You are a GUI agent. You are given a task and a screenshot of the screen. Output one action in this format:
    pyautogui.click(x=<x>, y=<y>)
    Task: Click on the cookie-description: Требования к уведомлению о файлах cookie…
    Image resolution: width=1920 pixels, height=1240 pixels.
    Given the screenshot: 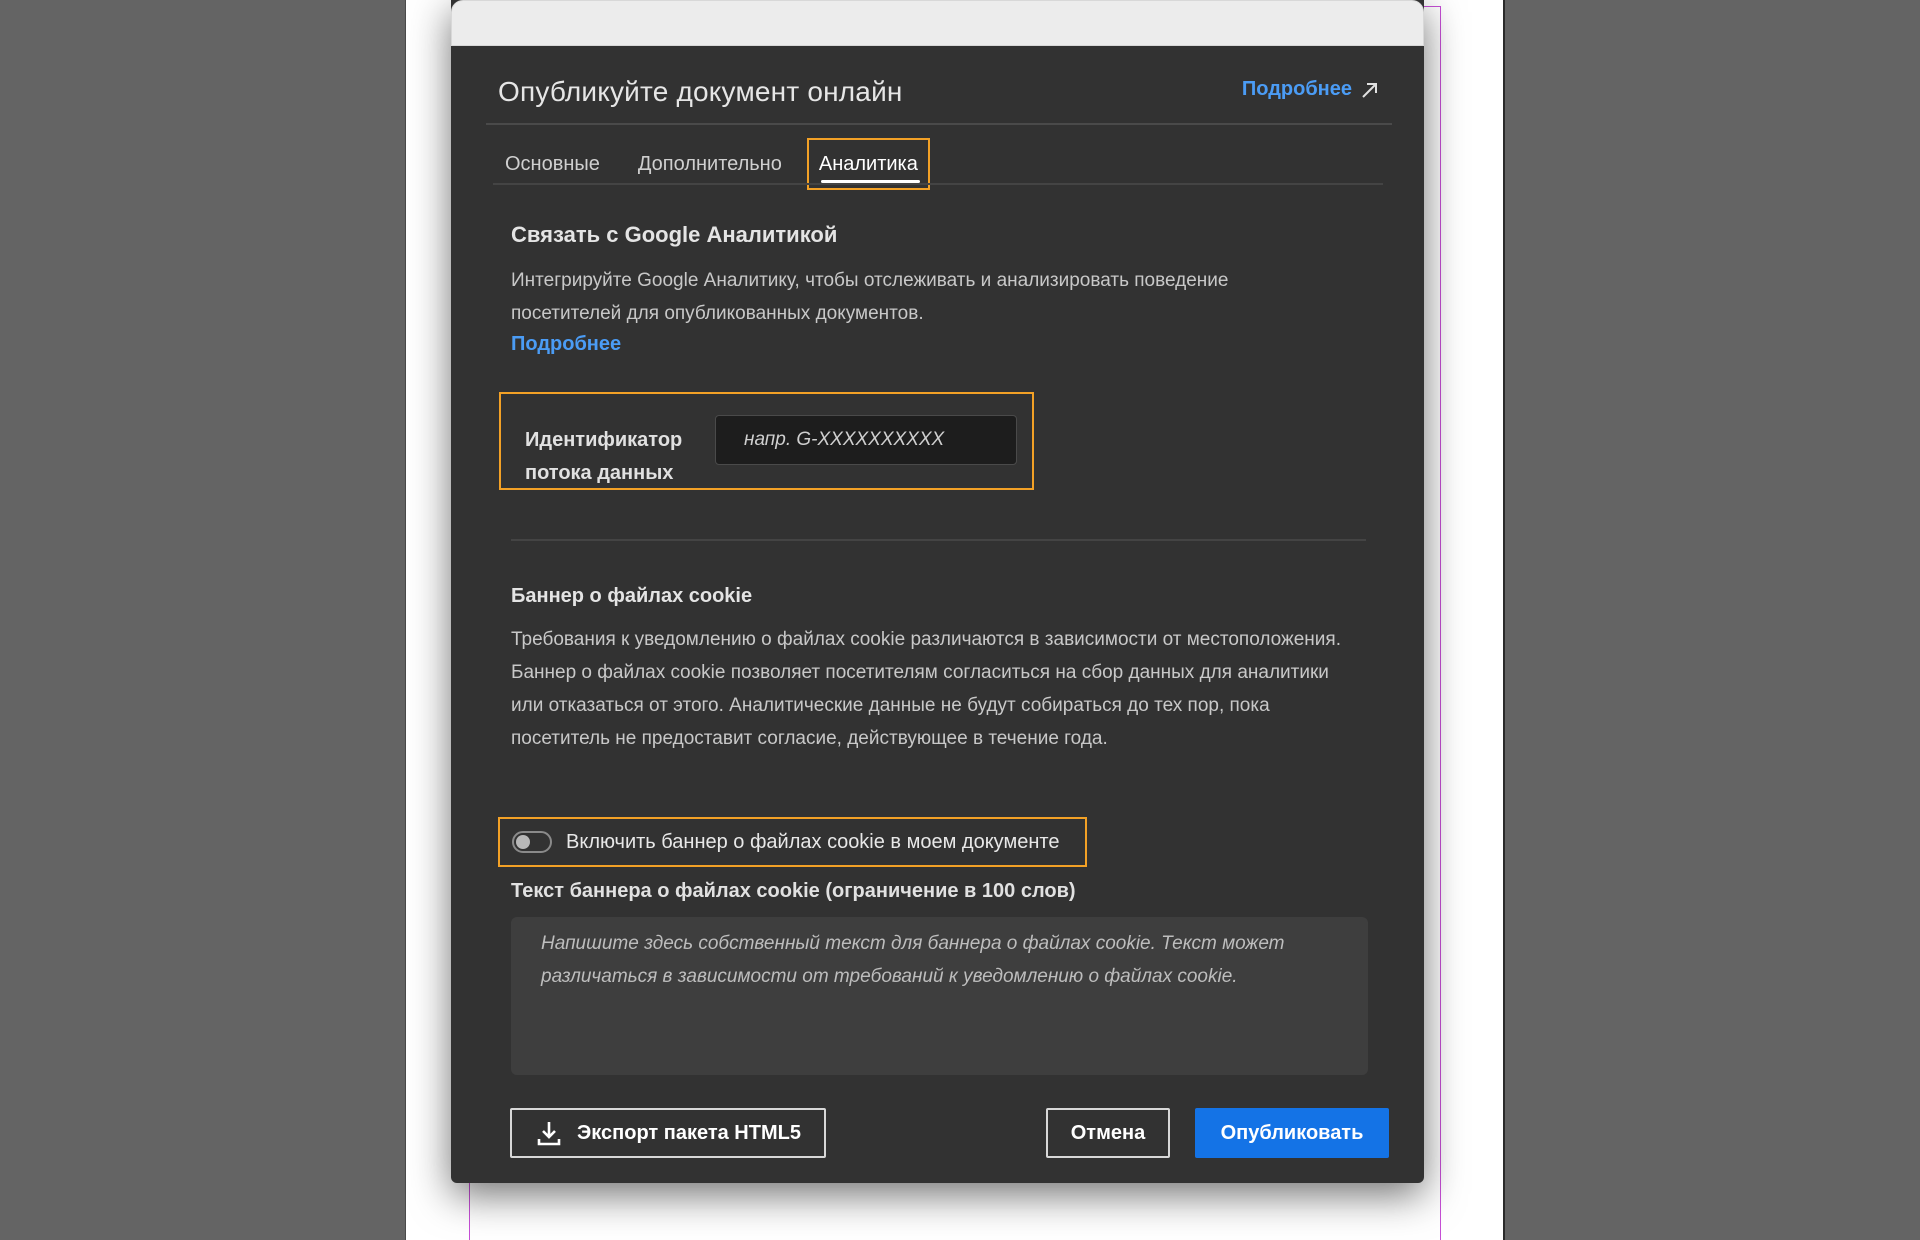 What is the action you would take?
    pyautogui.click(x=926, y=689)
    